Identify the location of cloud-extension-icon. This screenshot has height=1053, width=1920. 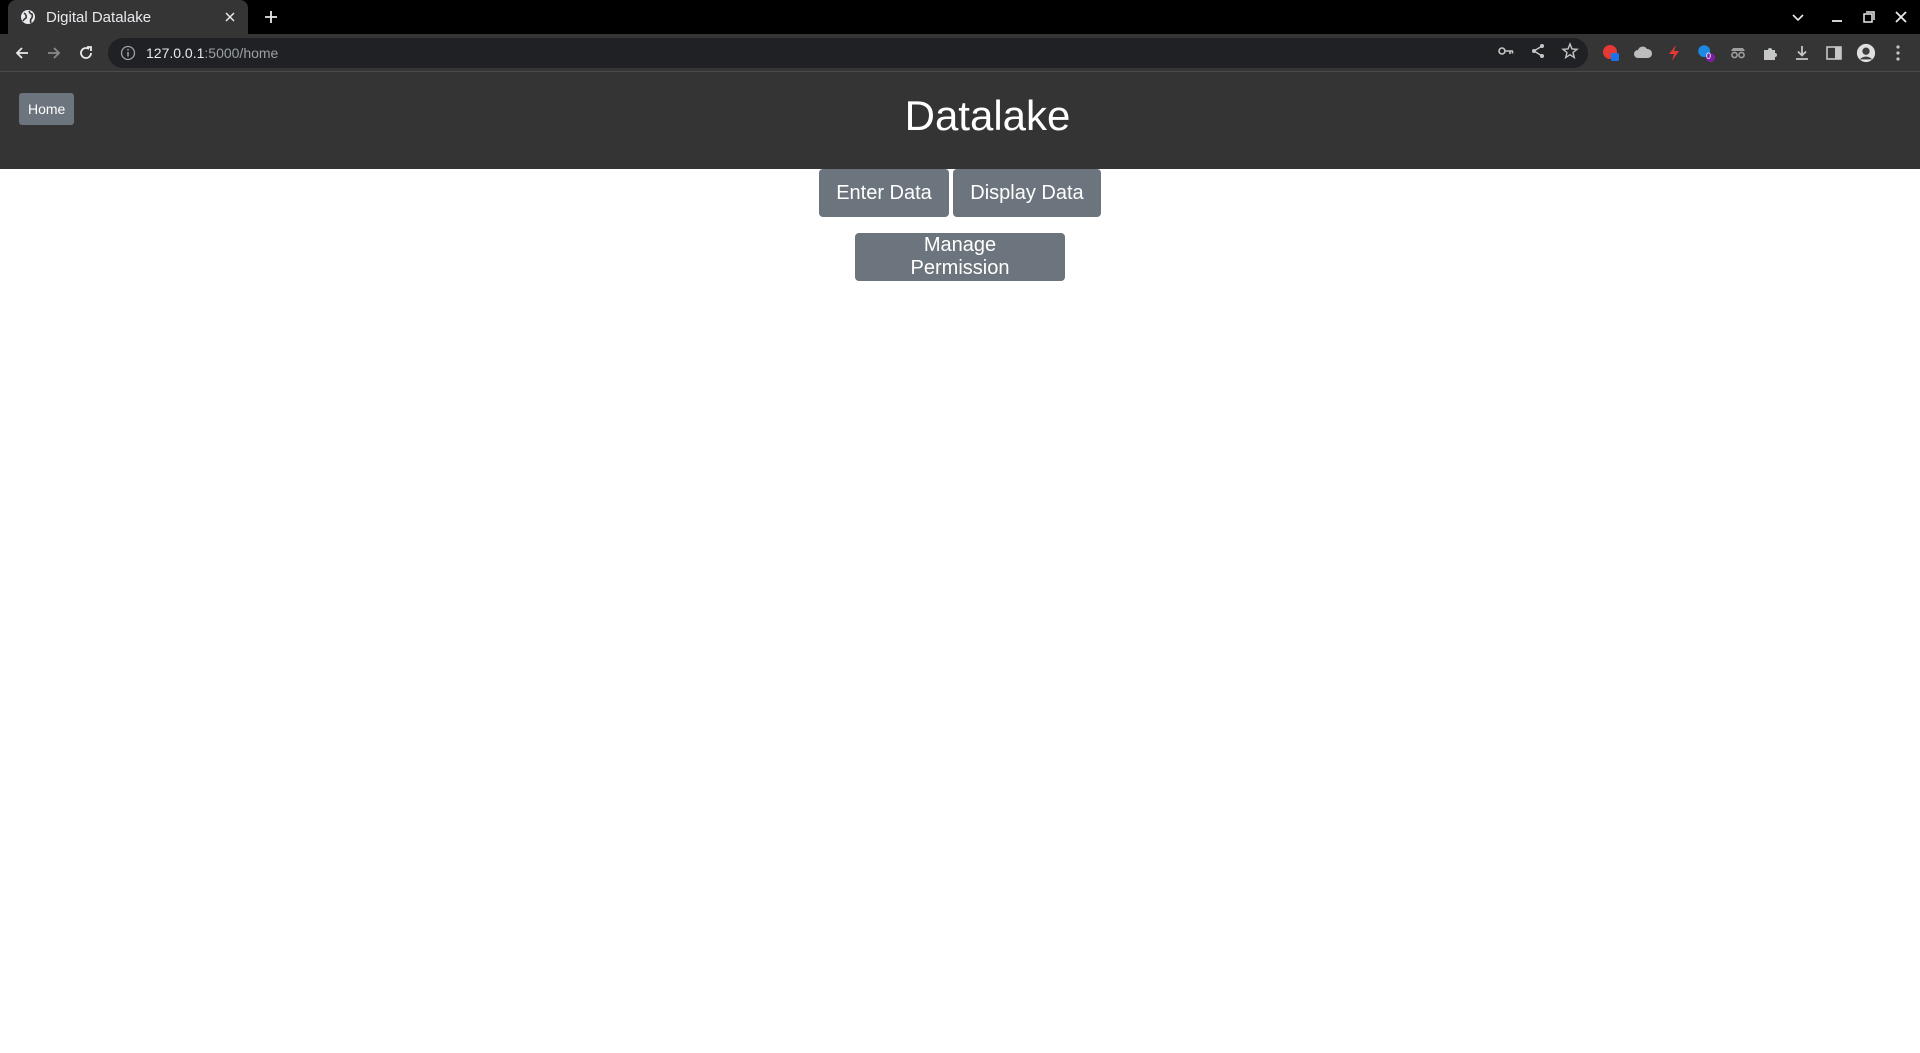
(1643, 53).